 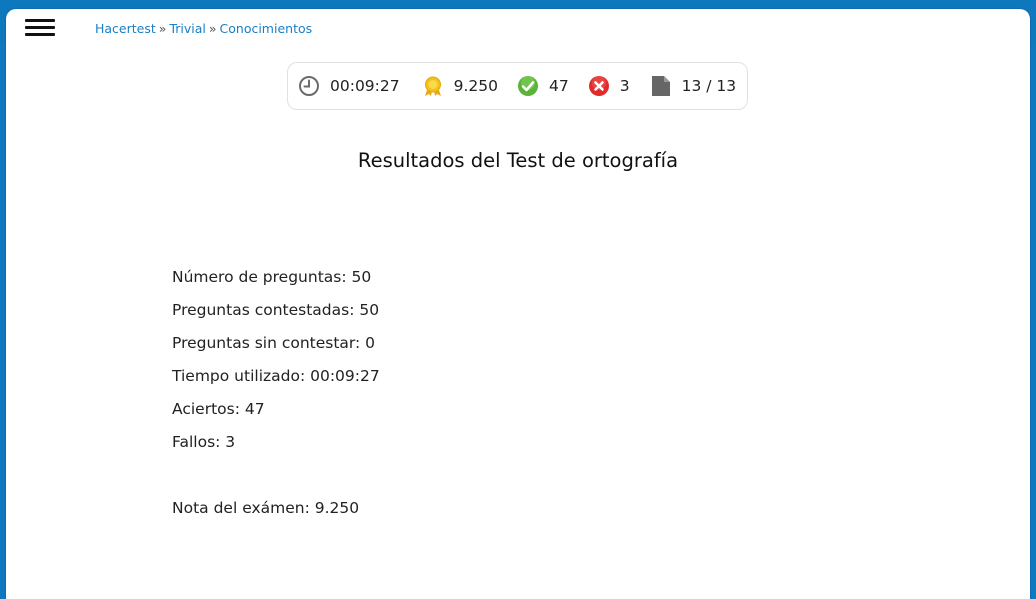 What do you see at coordinates (276, 310) in the screenshot?
I see `result-answered: Preguntas contestadas: 50` at bounding box center [276, 310].